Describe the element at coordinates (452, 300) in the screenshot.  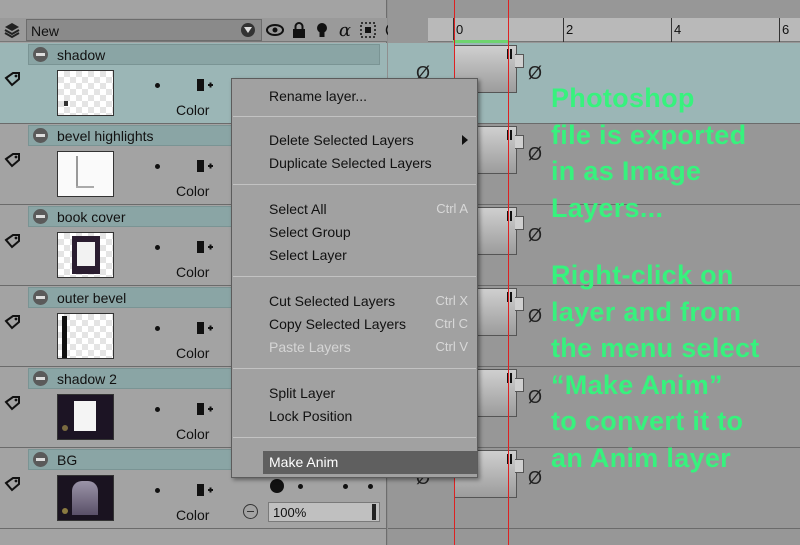
I see `shortcut-cut: Ctrl X` at that location.